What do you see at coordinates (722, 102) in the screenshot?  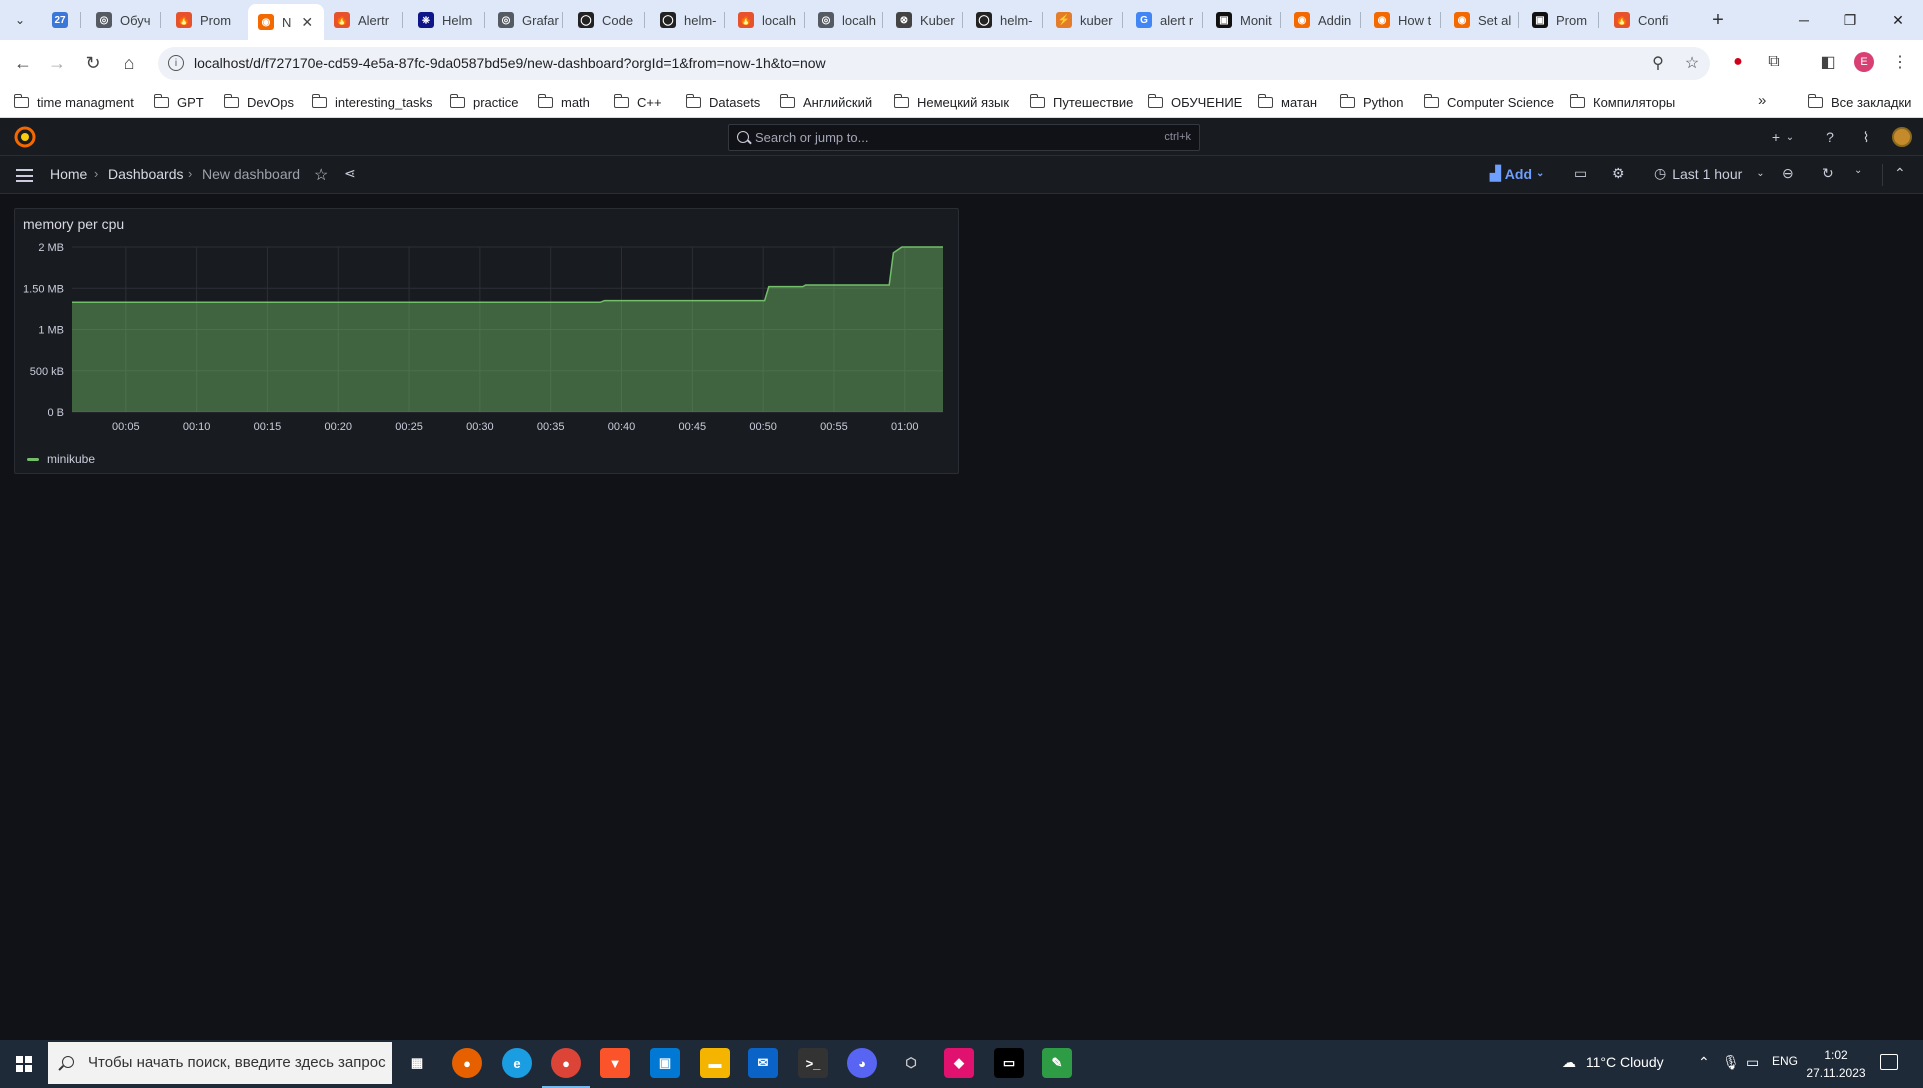 I see `bookmark-folder: Datasets` at bounding box center [722, 102].